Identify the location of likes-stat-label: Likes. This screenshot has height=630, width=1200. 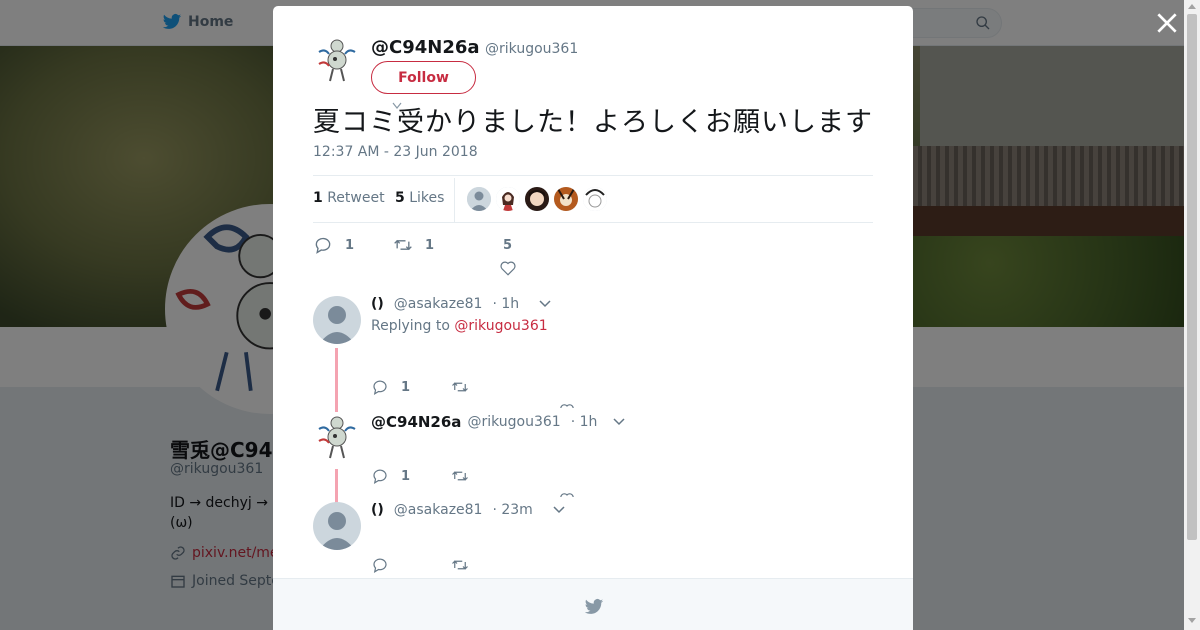
(427, 198).